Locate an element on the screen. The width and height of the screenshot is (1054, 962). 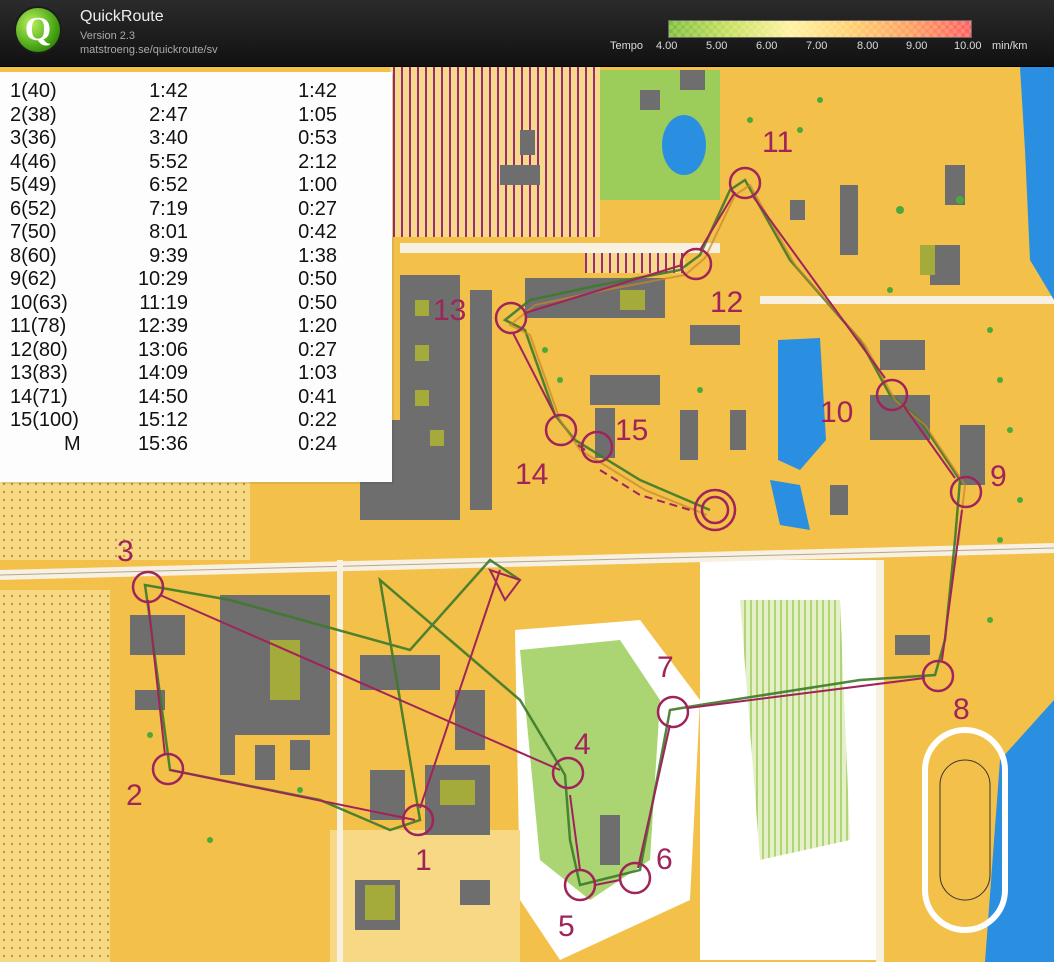
split-total-time: 9:39 is located at coordinates (168, 255).